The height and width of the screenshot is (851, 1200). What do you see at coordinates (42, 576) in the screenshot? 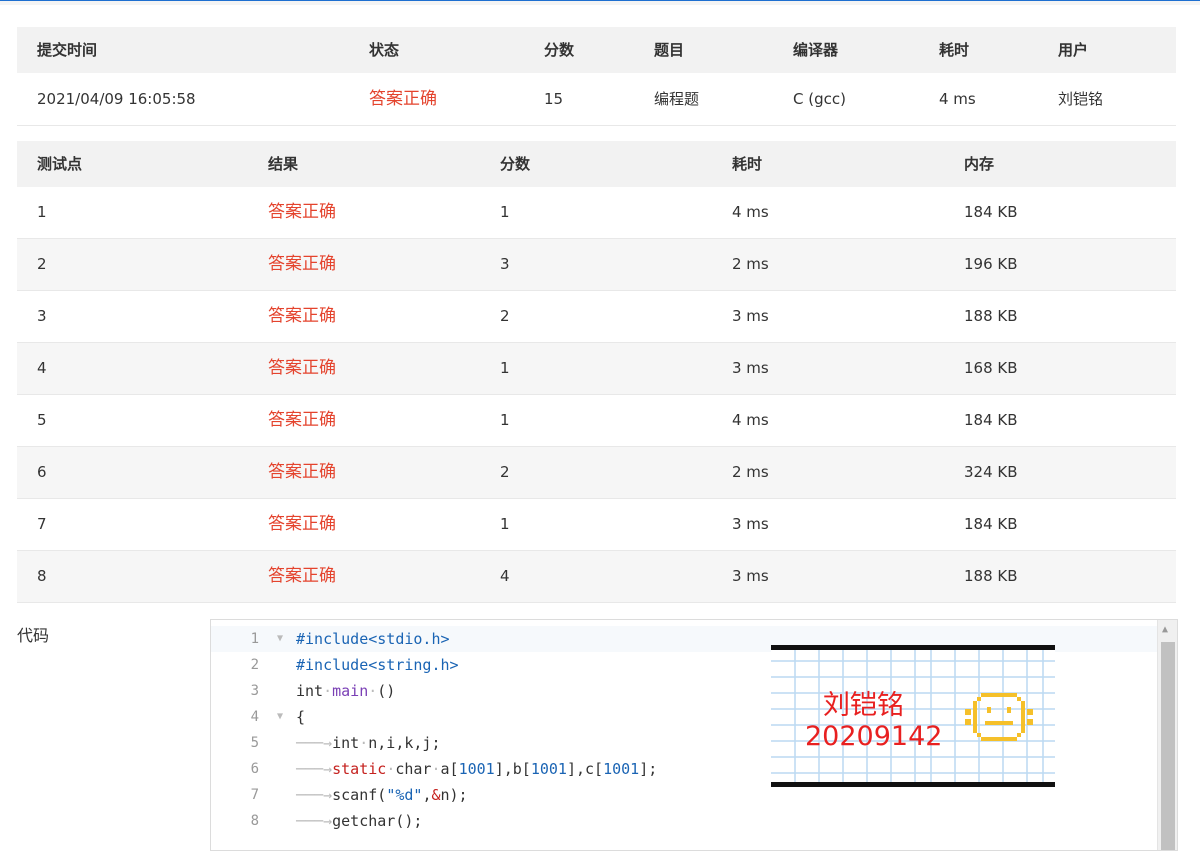
I see `case-id: 8` at bounding box center [42, 576].